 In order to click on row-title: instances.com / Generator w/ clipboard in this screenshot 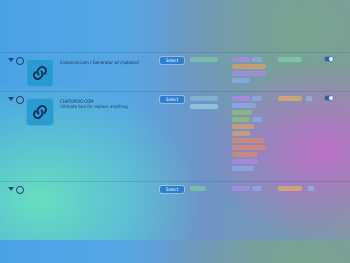, I will do `click(99, 62)`.